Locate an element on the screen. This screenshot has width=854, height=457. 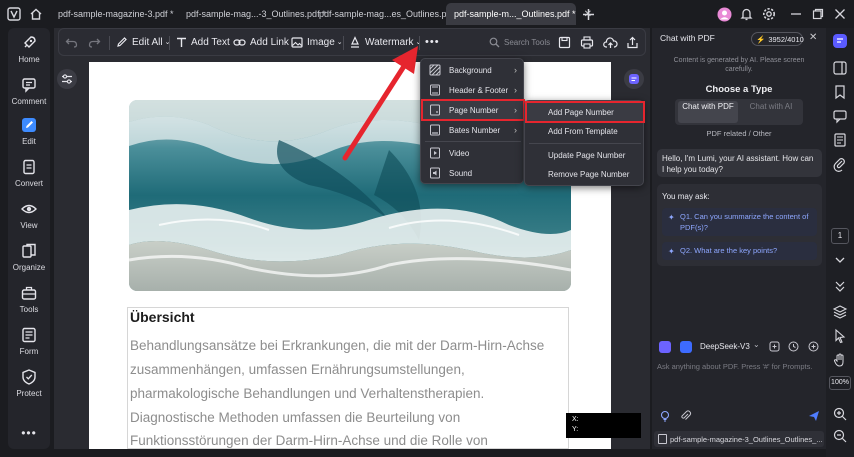
sidebar-item-tools: Tools is located at coordinates (29, 299).